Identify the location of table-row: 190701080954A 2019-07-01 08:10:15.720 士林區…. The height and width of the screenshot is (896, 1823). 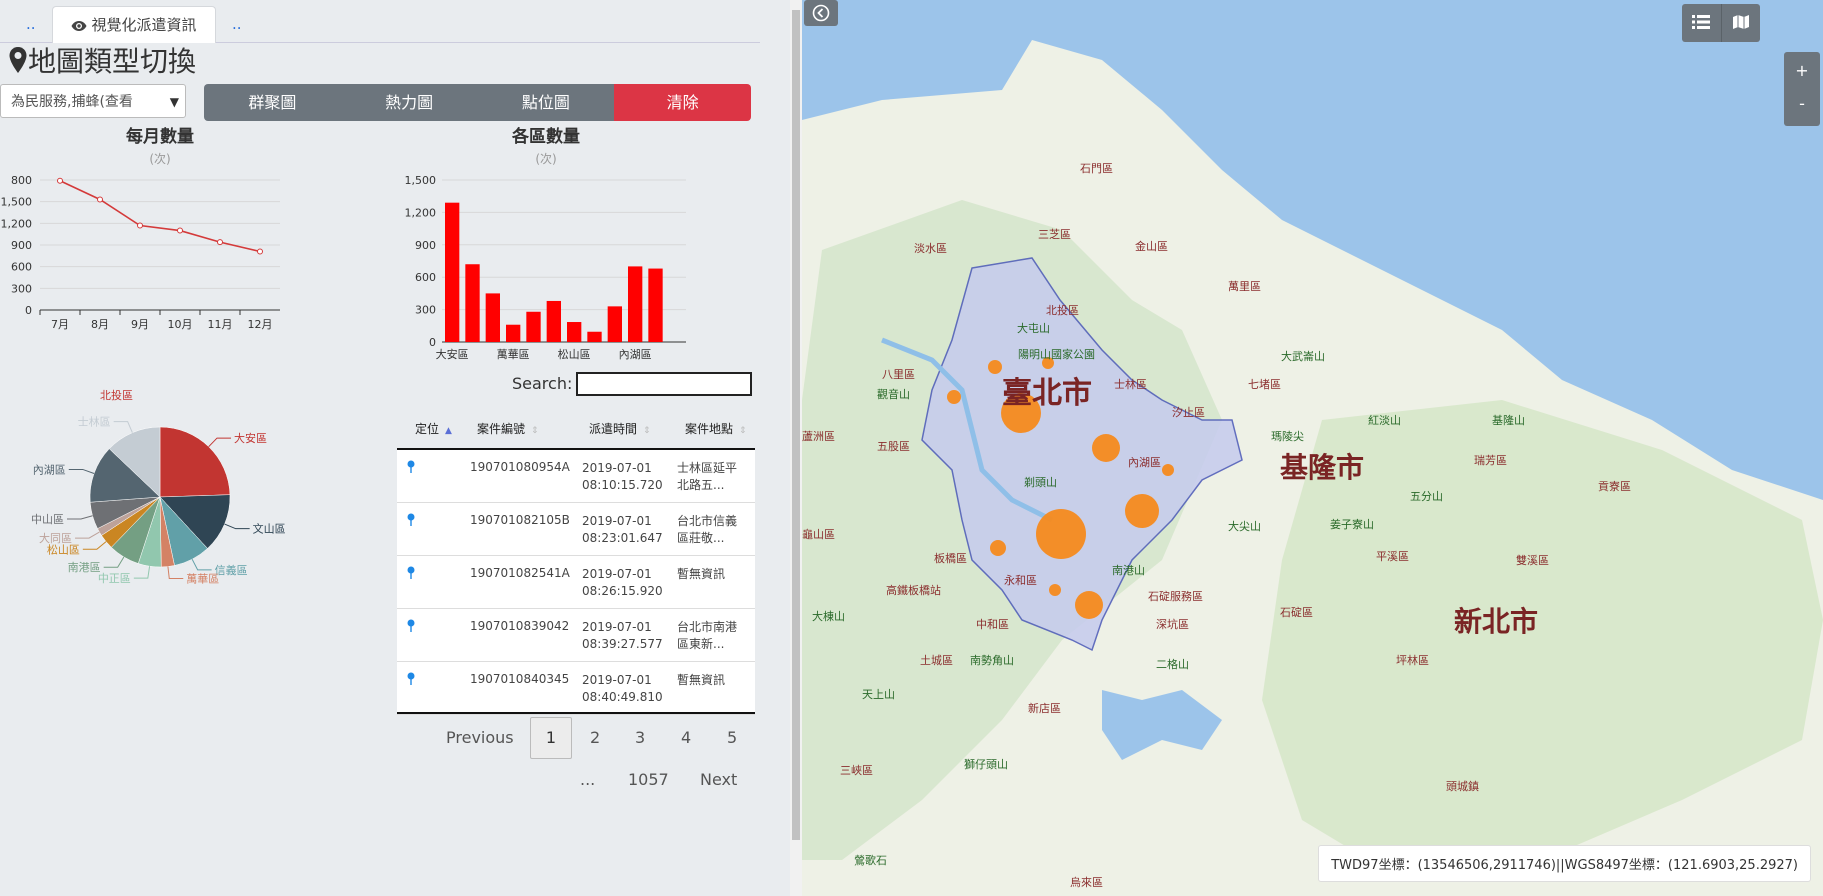
(576, 476).